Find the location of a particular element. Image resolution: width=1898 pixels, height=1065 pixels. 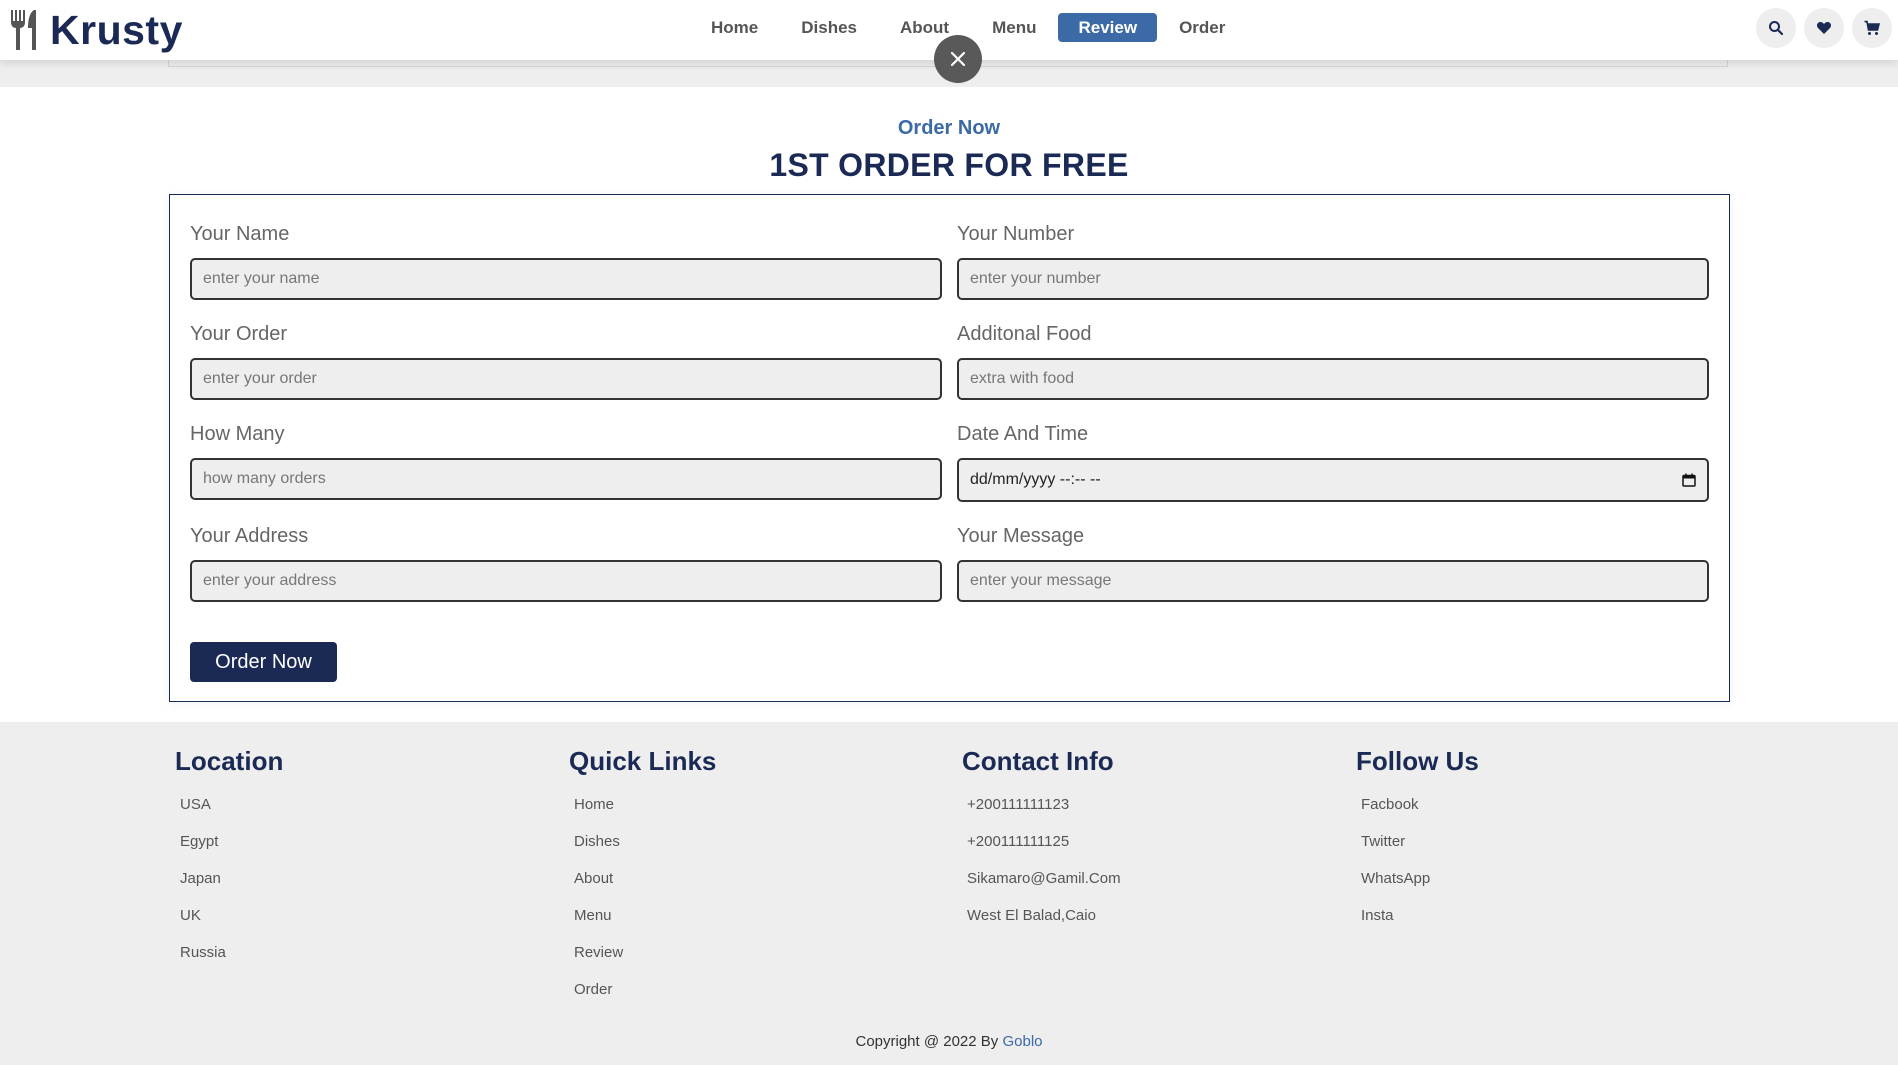

quick-link: Review is located at coordinates (642, 952).